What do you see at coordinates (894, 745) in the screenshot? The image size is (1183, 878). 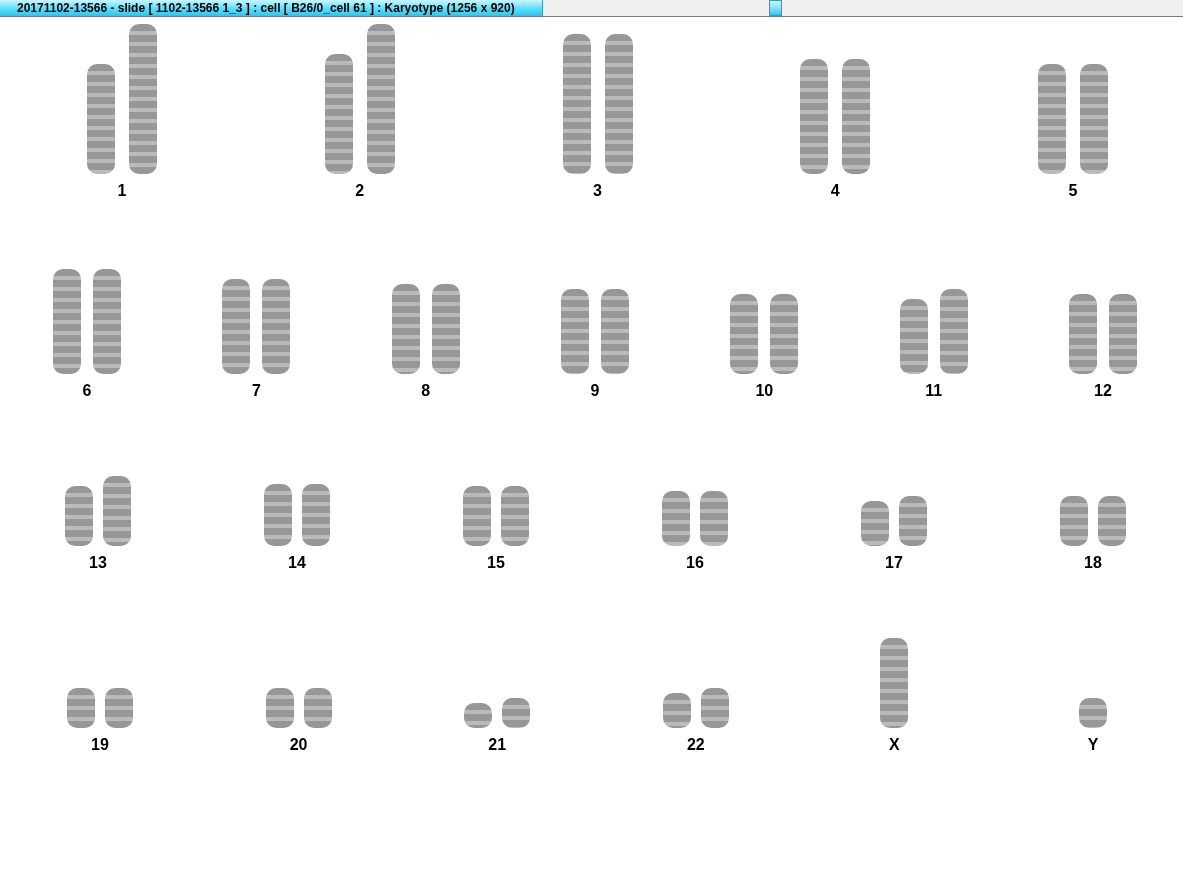 I see `chromosome-label: X` at bounding box center [894, 745].